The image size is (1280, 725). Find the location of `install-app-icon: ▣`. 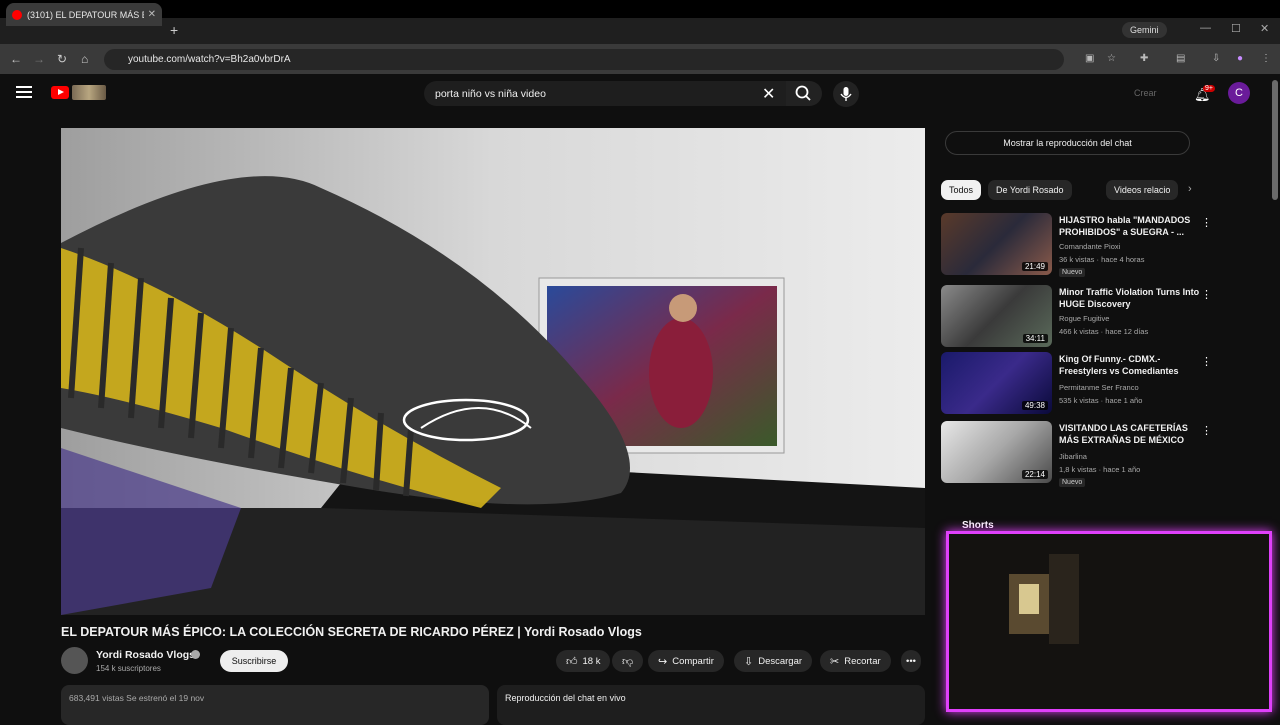

install-app-icon: ▣ is located at coordinates (1089, 58).